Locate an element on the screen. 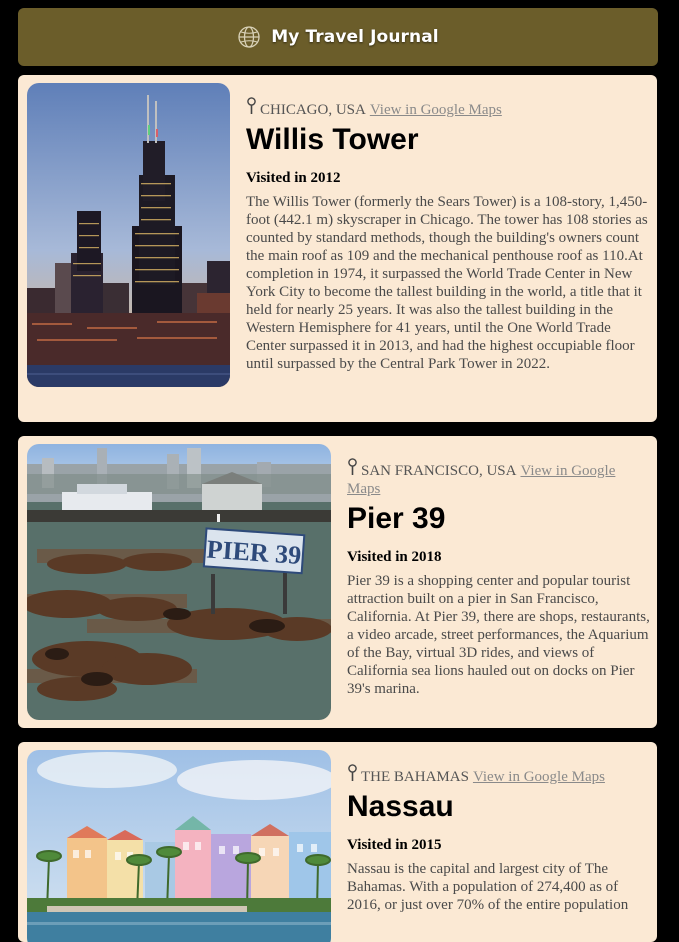 Image resolution: width=679 pixels, height=942 pixels. app-title: My Travel Journal is located at coordinates (355, 37).